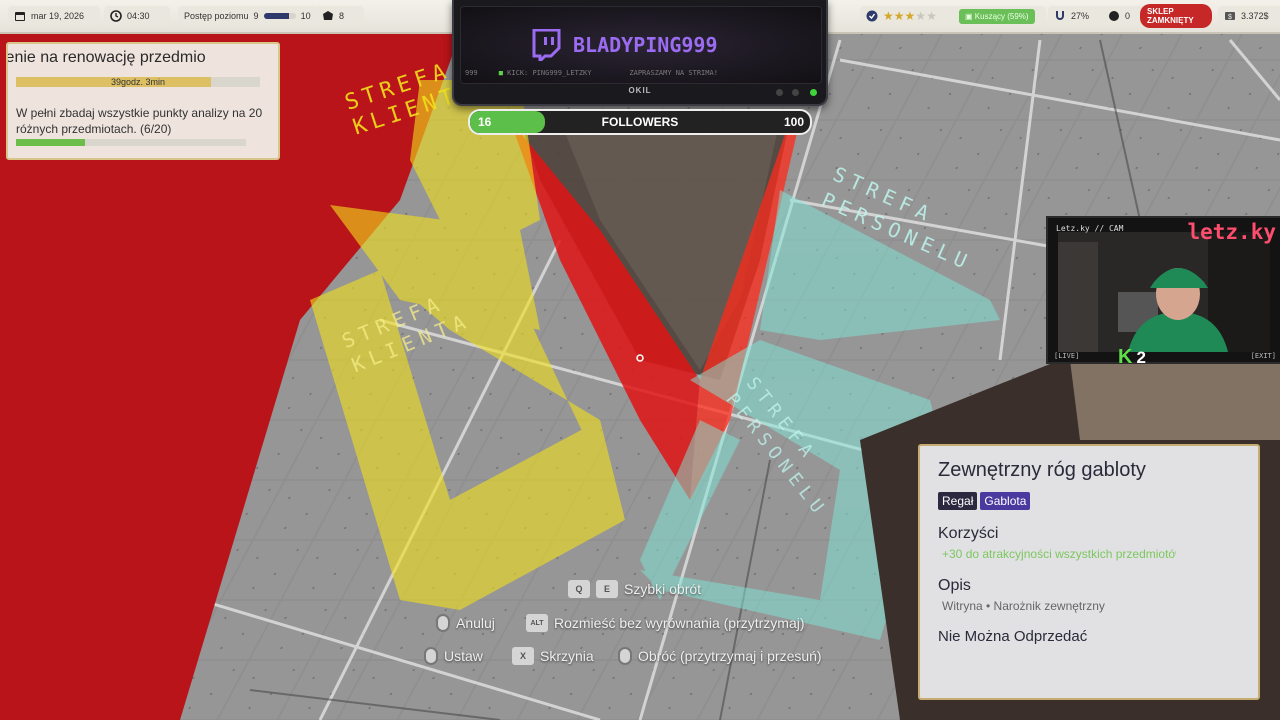  I want to click on benefits-heading: Korzyści, so click(968, 533).